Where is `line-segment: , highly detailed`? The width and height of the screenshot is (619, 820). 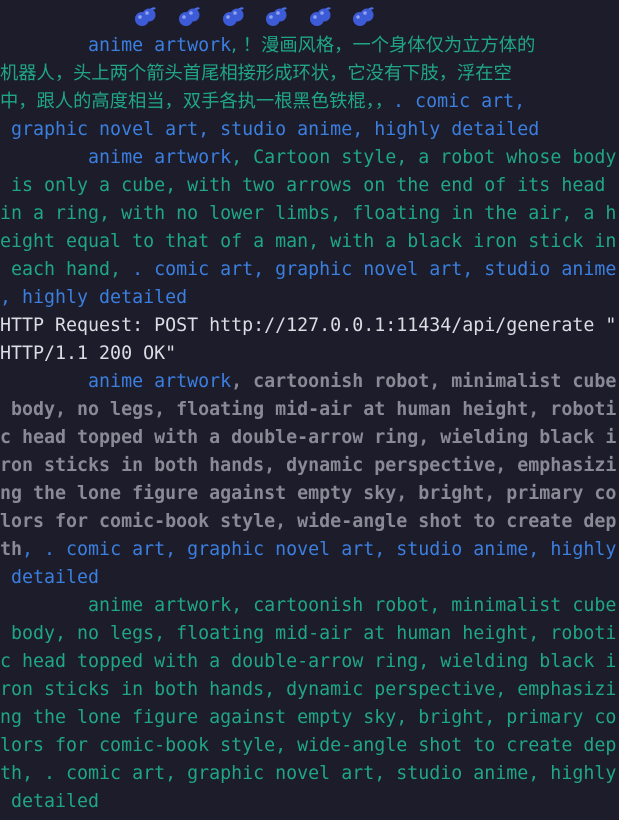
line-segment: , highly detailed is located at coordinates (94, 297).